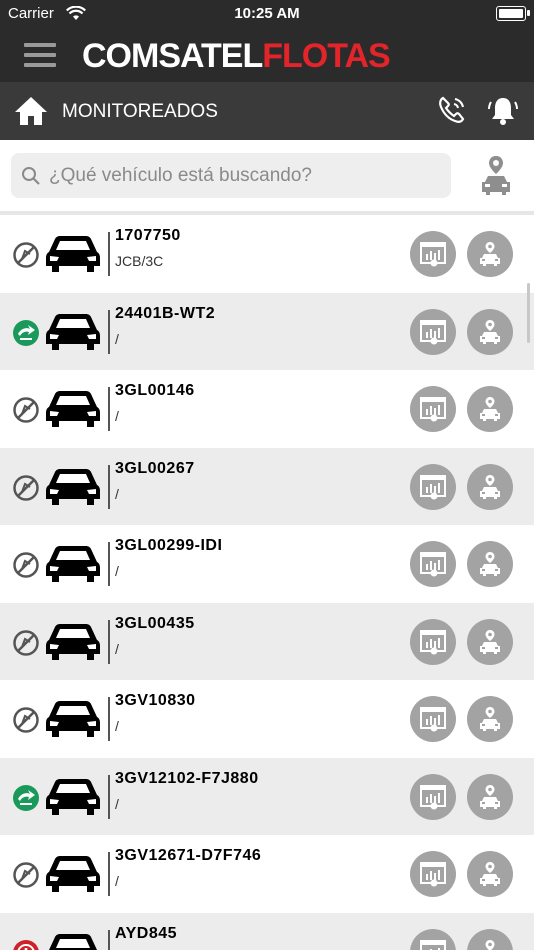 This screenshot has height=950, width=534. What do you see at coordinates (267, 796) in the screenshot?
I see `list-item: 3GV12102-F7J880 /` at bounding box center [267, 796].